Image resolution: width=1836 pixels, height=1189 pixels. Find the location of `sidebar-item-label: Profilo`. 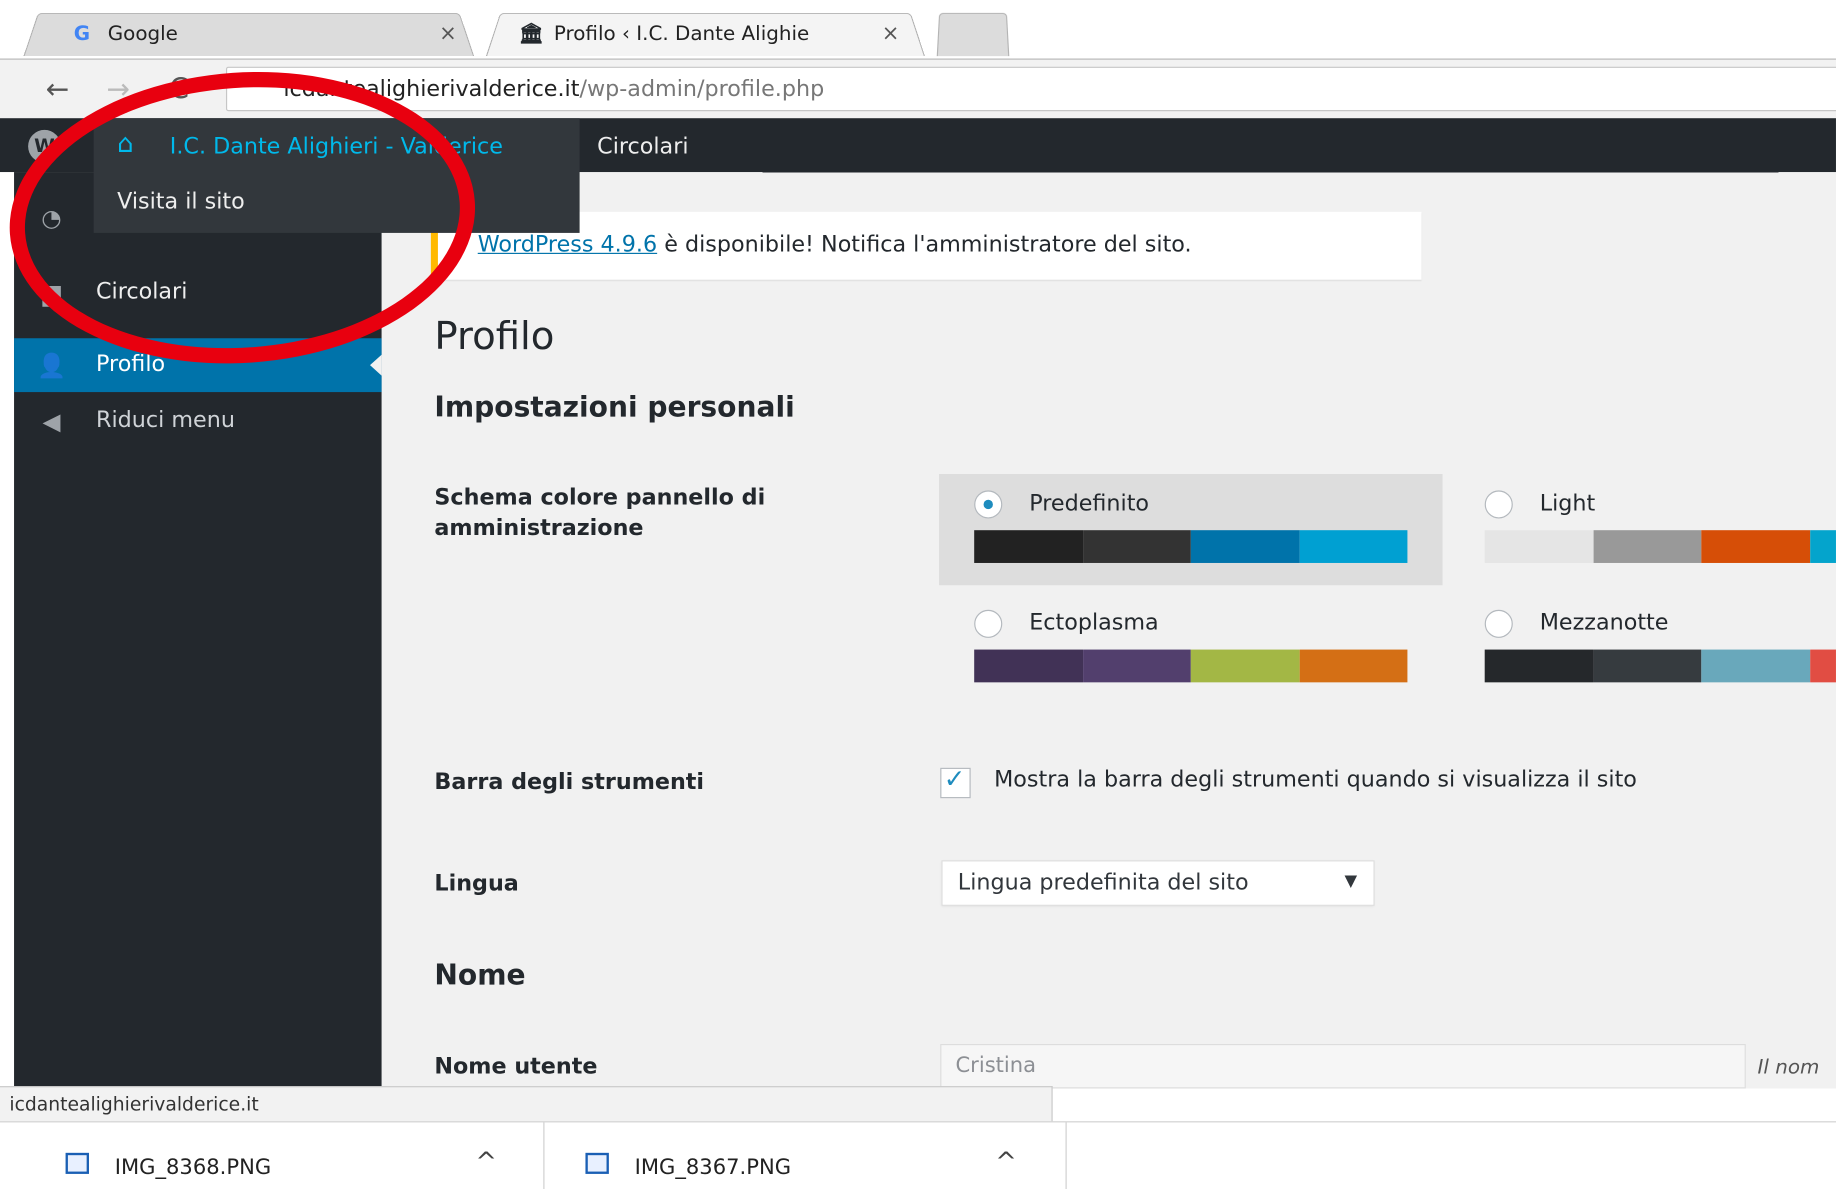

sidebar-item-label: Profilo is located at coordinates (131, 364).